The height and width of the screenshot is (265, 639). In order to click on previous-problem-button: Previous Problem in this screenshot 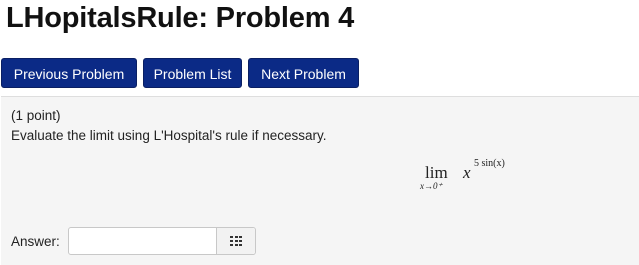, I will do `click(69, 73)`.